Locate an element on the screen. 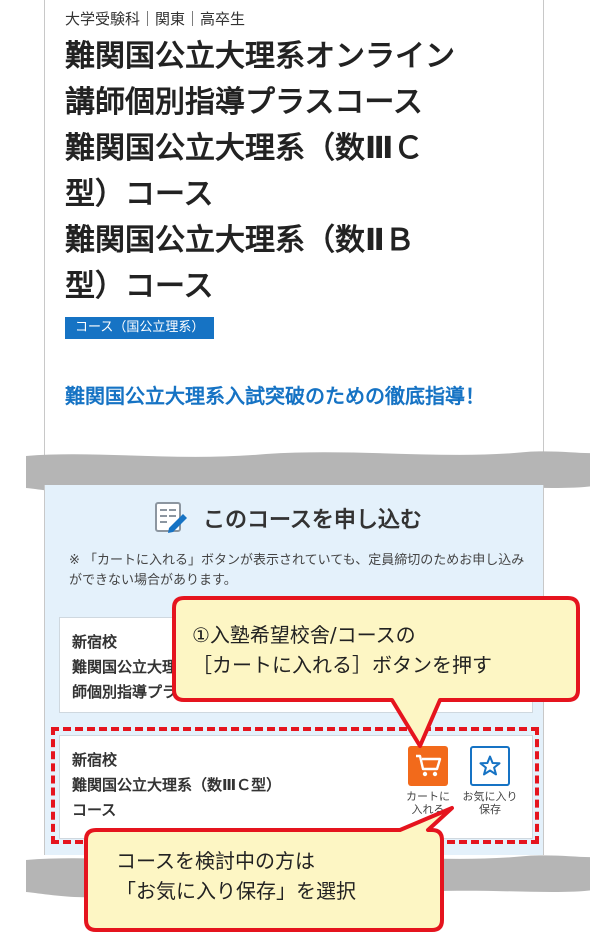 The image size is (590, 942). callout-line: ［カートに入れる］ボタンを押す is located at coordinates (342, 665).